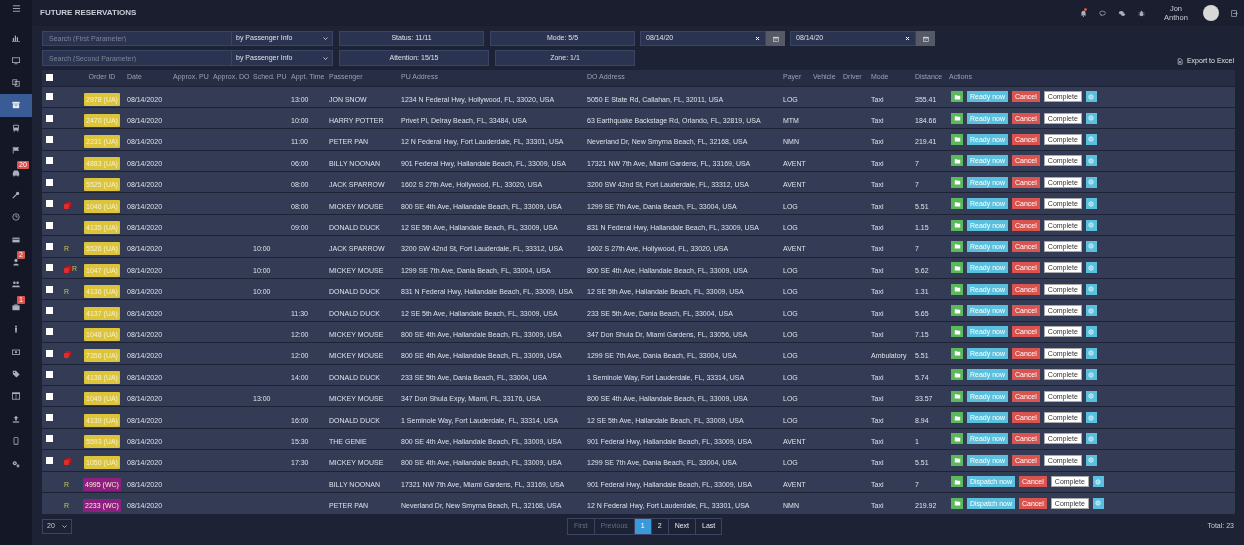 The image size is (1244, 545). Describe the element at coordinates (1211, 13) in the screenshot. I see `avatar` at that location.